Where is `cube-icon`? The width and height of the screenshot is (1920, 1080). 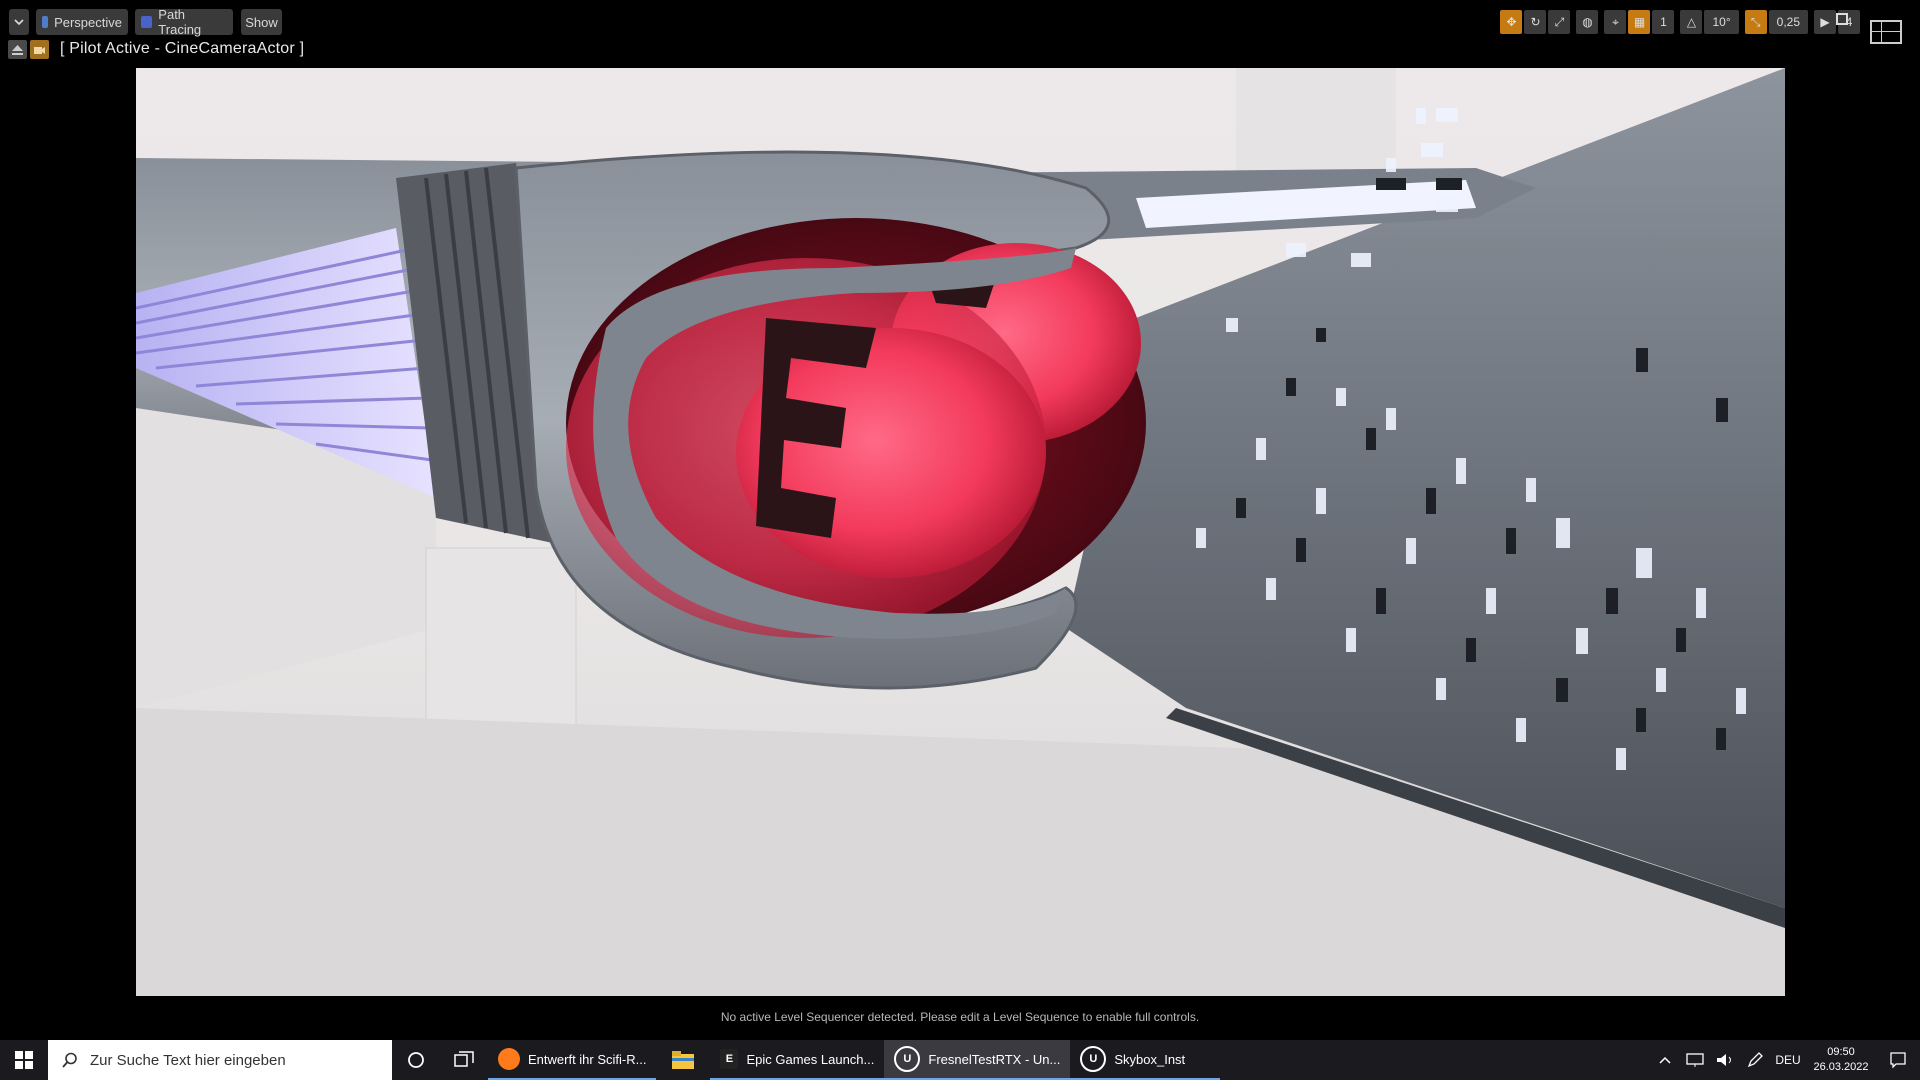
cube-icon is located at coordinates (45, 22).